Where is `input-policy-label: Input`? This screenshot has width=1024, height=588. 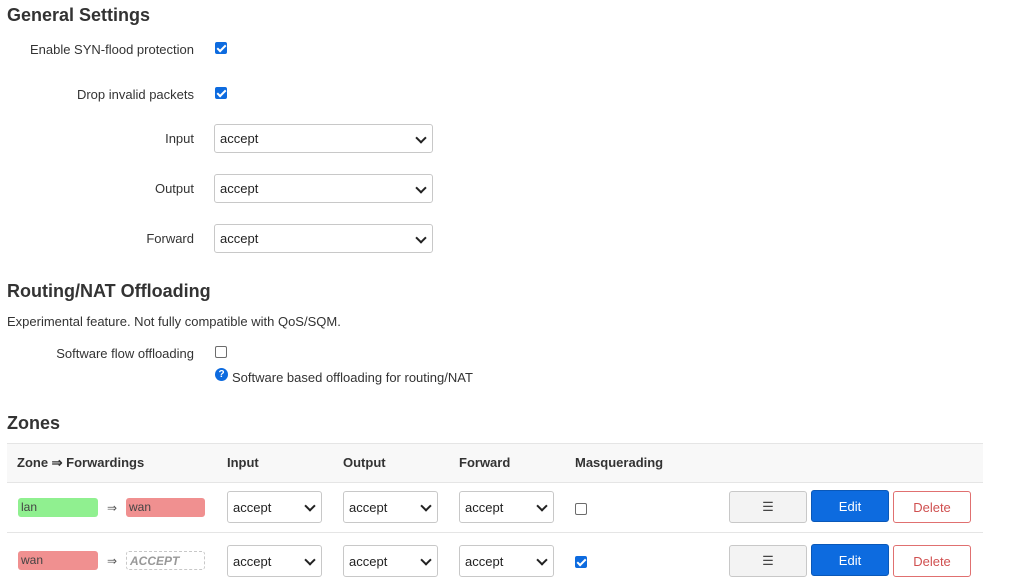
input-policy-label: Input is located at coordinates (179, 138).